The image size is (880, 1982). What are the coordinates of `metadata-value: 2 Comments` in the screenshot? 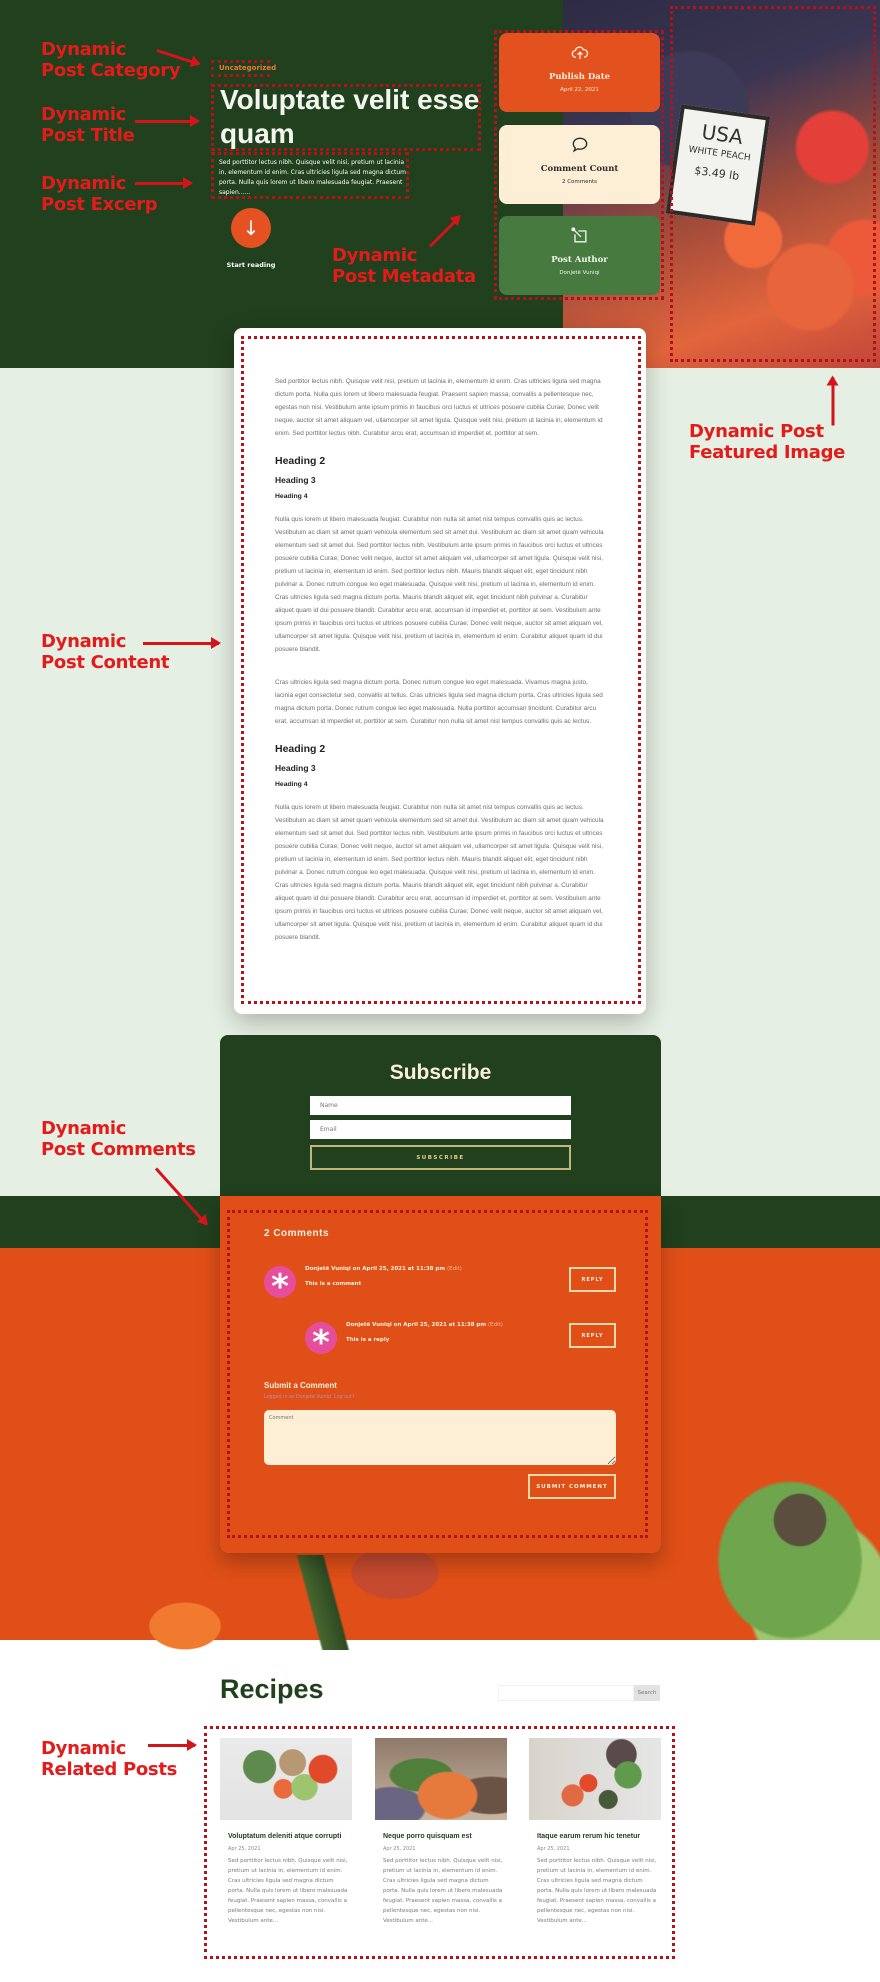 It's located at (579, 182).